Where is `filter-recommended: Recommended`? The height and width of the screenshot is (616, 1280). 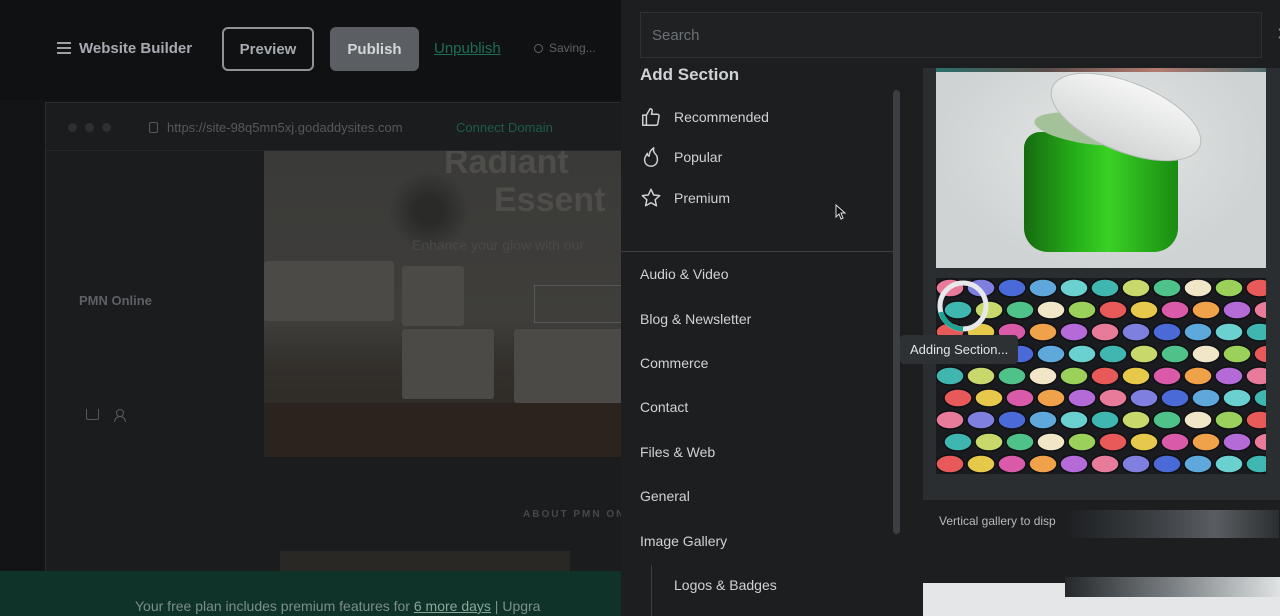 filter-recommended: Recommended is located at coordinates (704, 117).